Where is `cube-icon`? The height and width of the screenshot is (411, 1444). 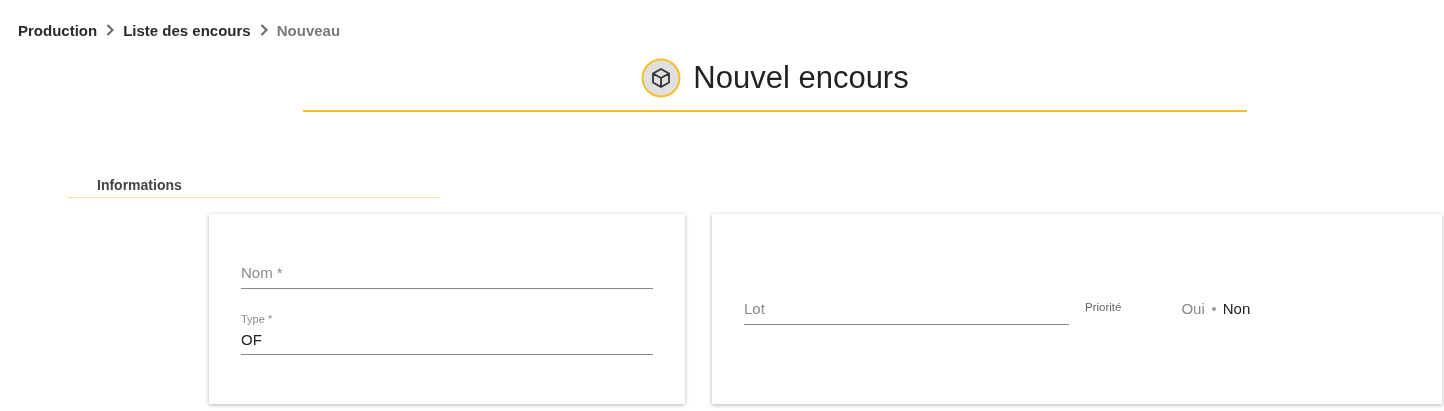
cube-icon is located at coordinates (661, 78).